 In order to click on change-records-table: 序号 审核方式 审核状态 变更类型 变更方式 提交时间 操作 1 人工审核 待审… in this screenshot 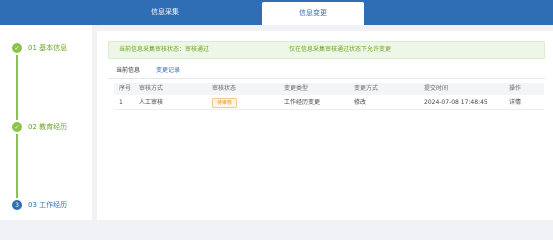, I will do `click(329, 96)`.